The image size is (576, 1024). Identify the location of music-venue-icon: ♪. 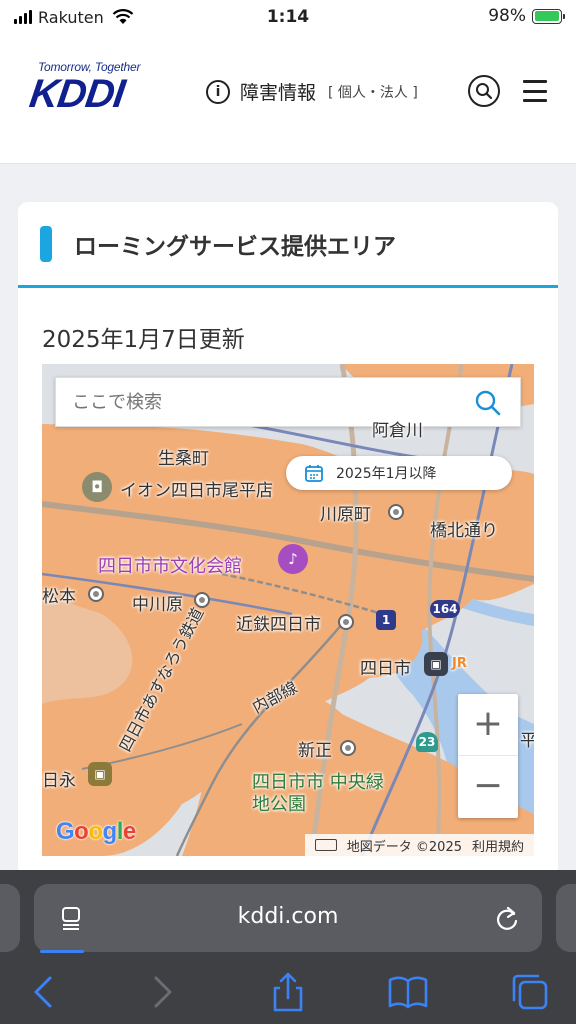
(293, 559).